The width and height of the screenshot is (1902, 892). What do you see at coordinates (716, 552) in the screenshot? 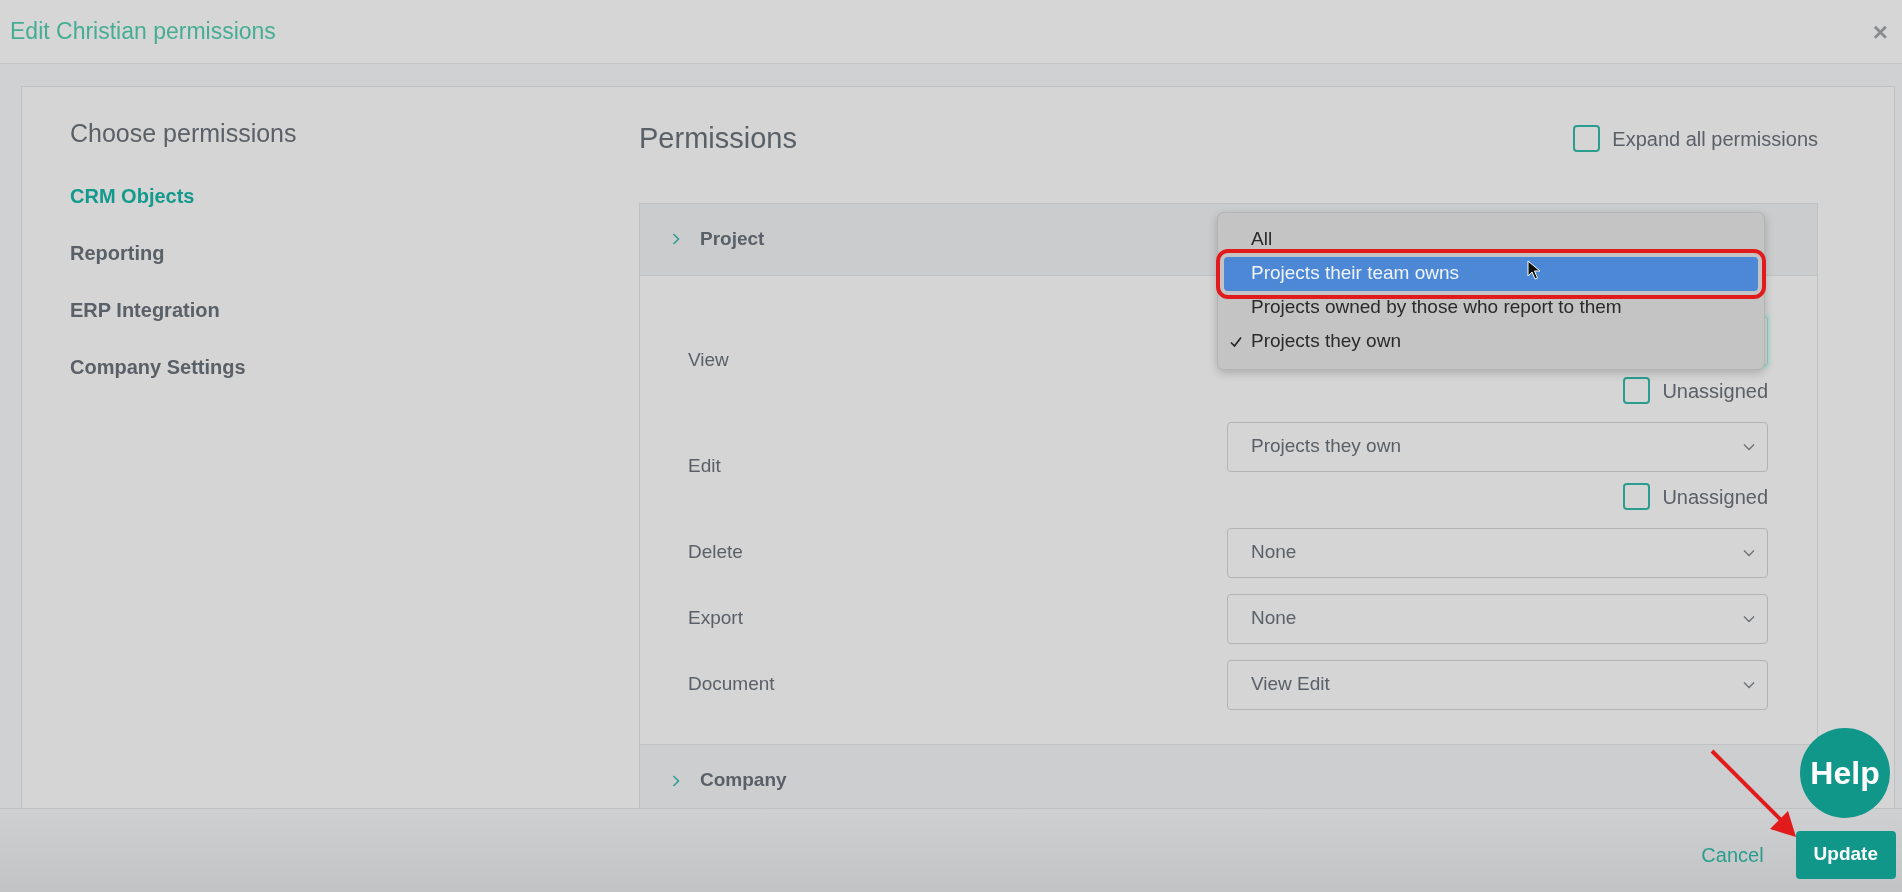
I see `permission-label: Delete` at bounding box center [716, 552].